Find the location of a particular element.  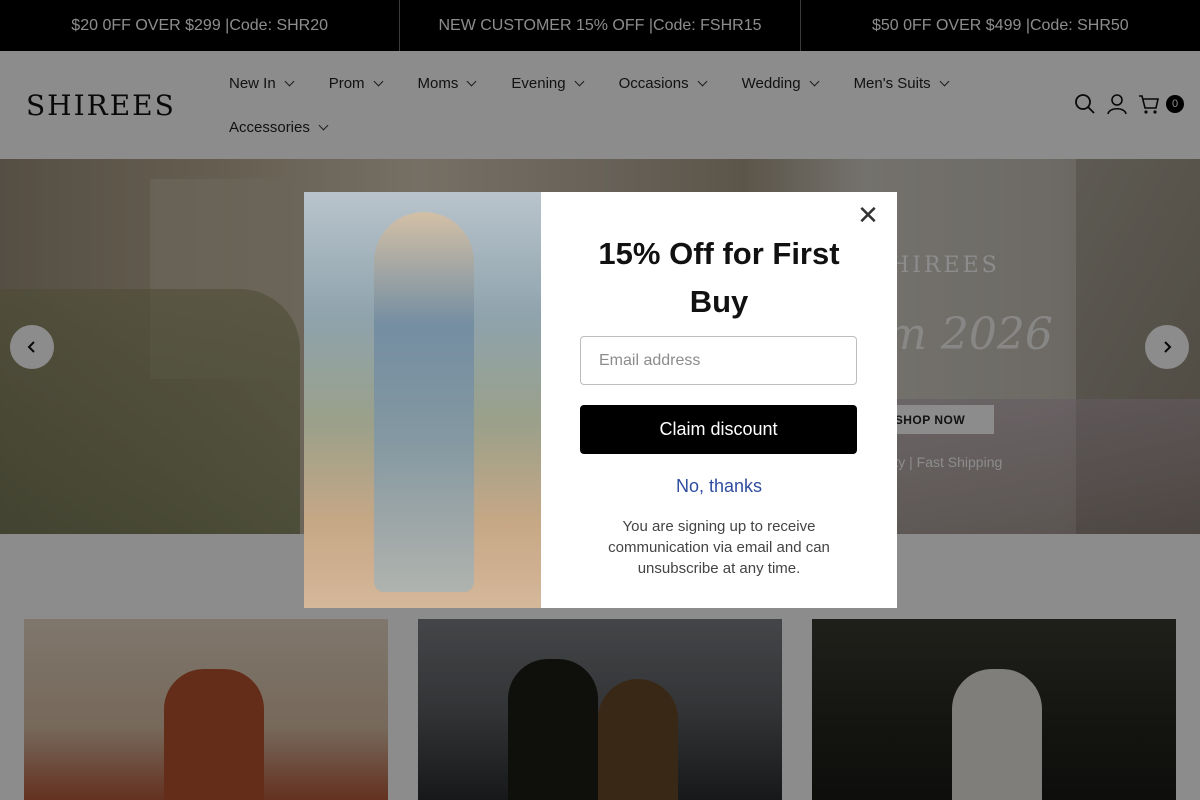

close-icon: ✕ is located at coordinates (868, 215).